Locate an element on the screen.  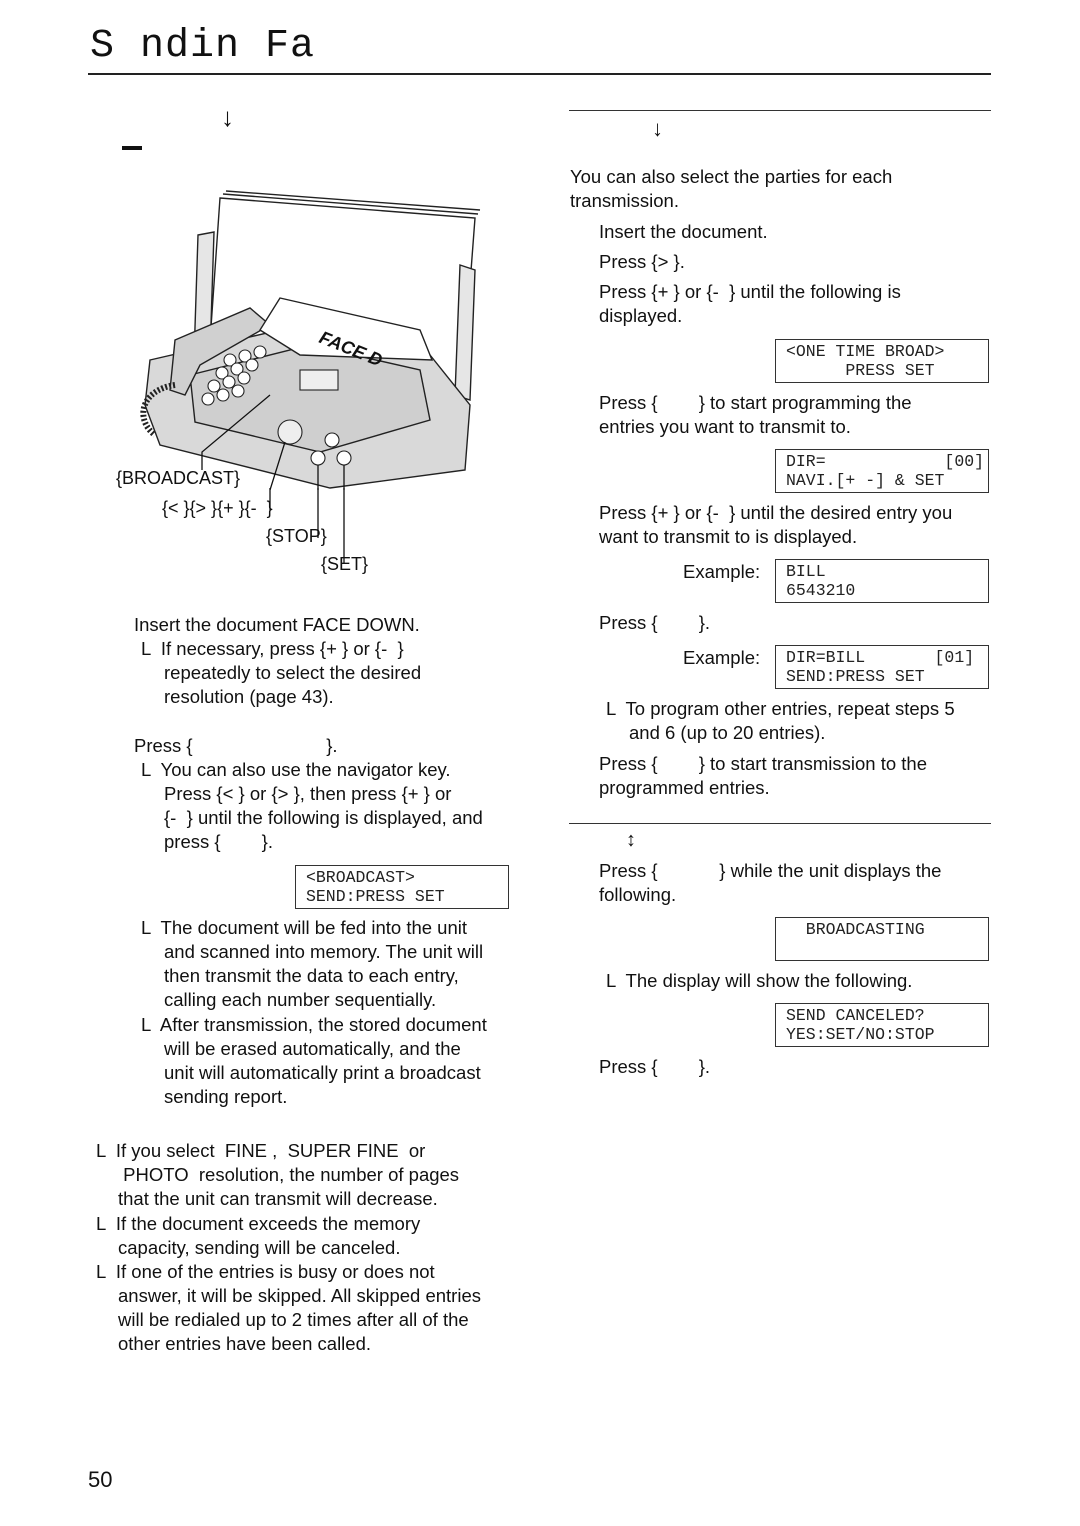
lcd-line: <BROADCAST> is located at coordinates (360, 877).